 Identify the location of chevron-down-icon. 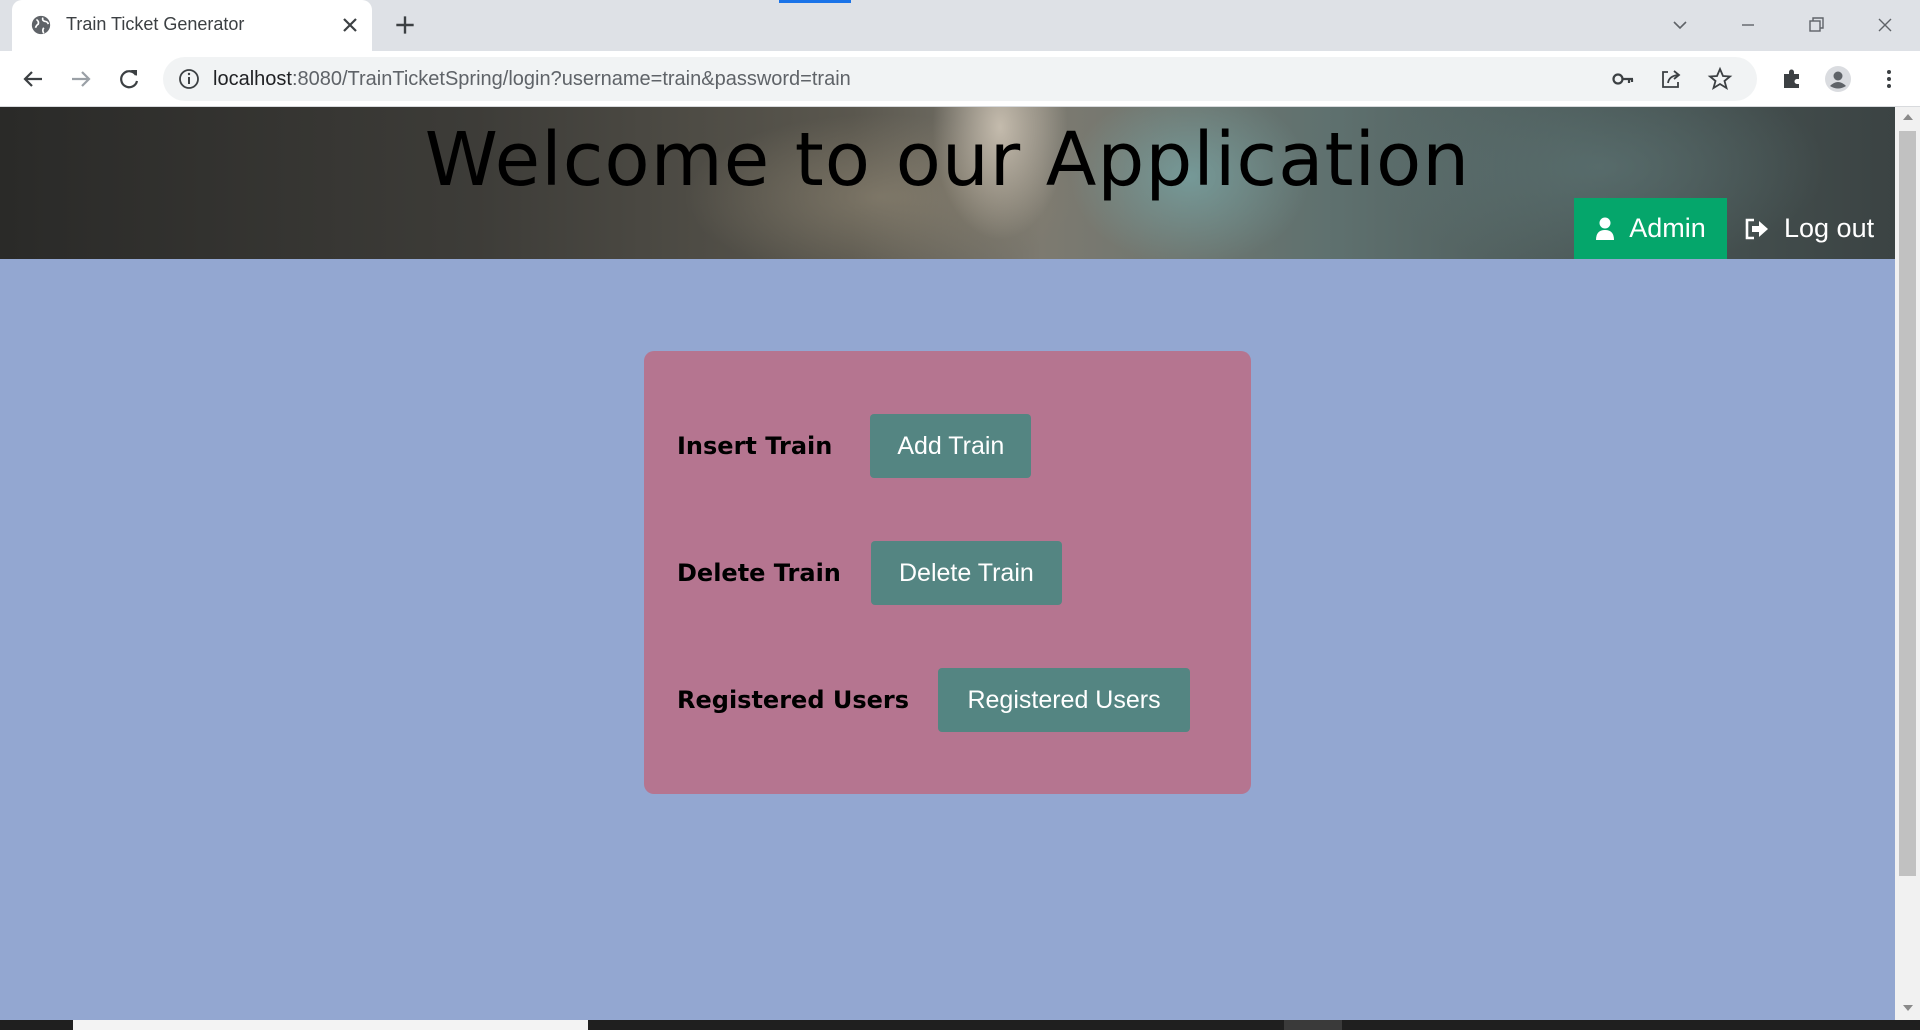
(1680, 25).